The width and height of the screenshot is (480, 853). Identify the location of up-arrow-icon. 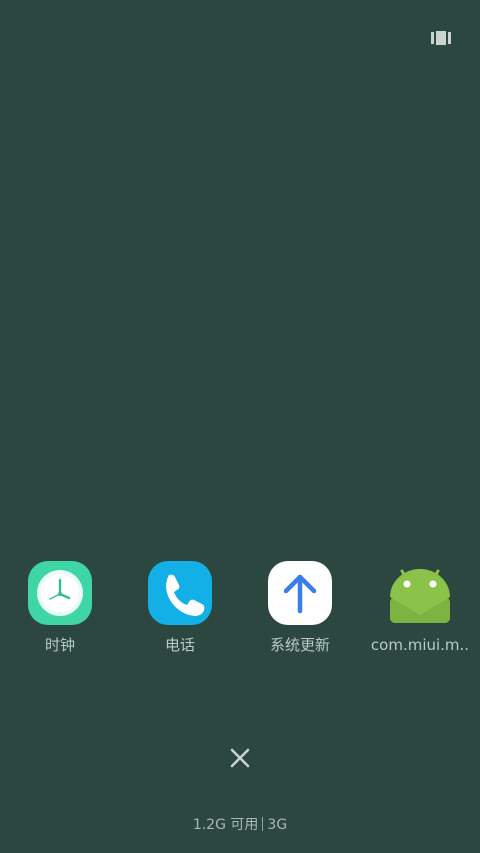
(300, 593).